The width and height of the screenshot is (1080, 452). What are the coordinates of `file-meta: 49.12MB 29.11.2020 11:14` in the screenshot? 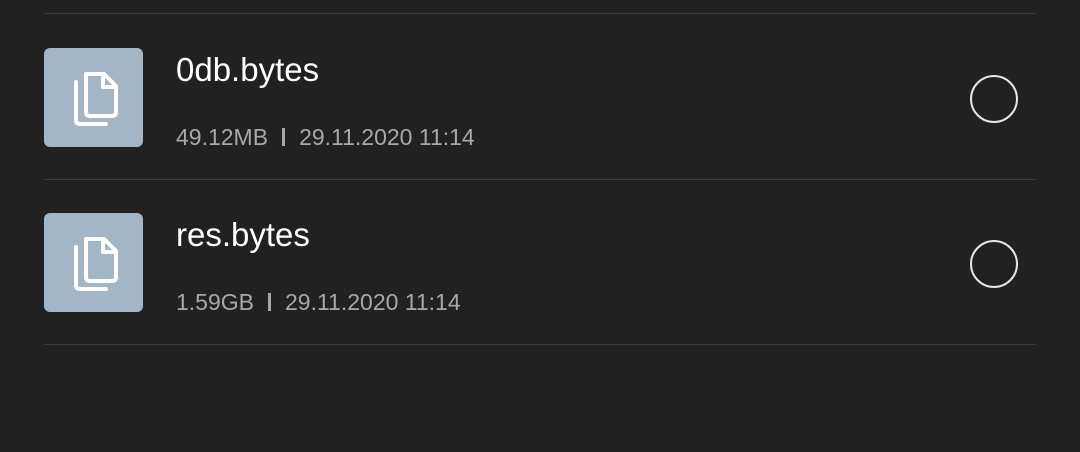 It's located at (325, 137).